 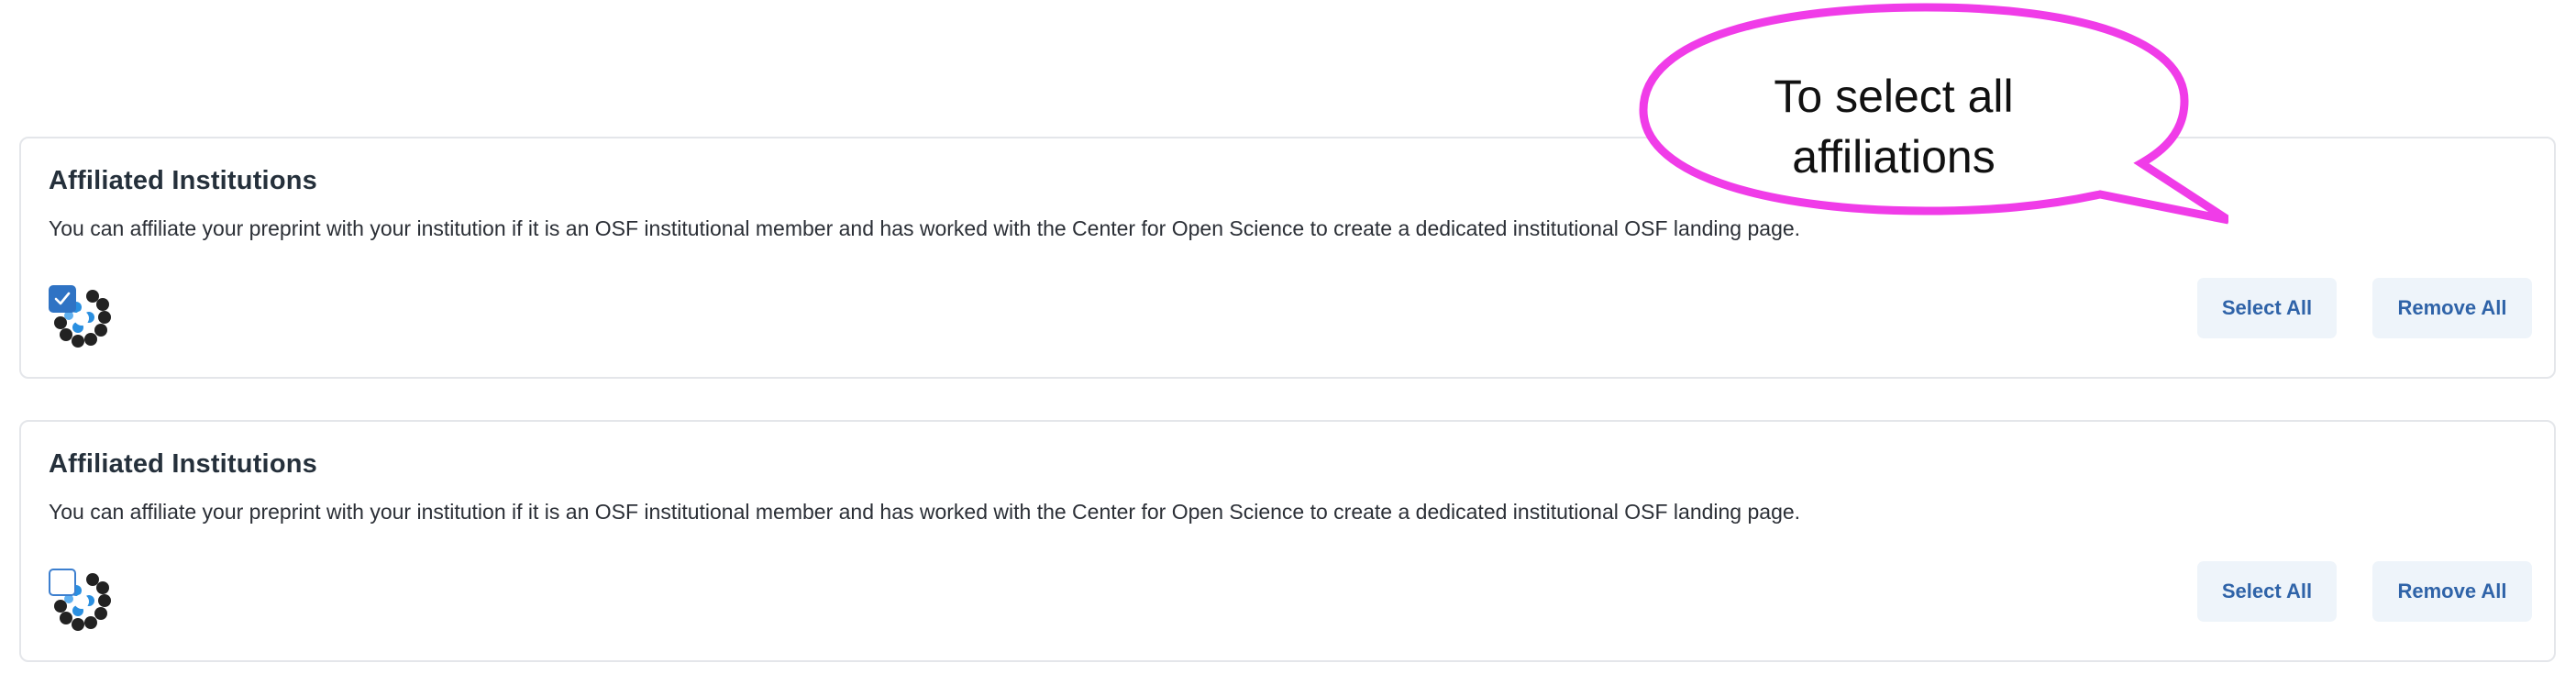 What do you see at coordinates (1894, 126) in the screenshot?
I see `annotation-text: To select all affiliations` at bounding box center [1894, 126].